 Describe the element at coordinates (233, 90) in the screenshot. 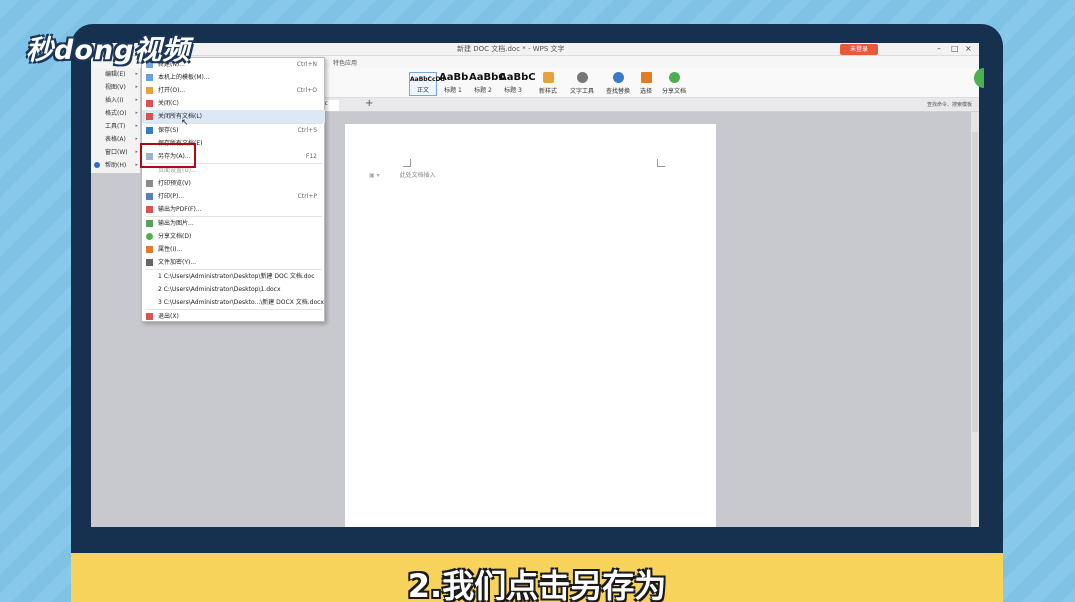

I see `menu-item-open: 打开(O)... Ctrl+O` at that location.